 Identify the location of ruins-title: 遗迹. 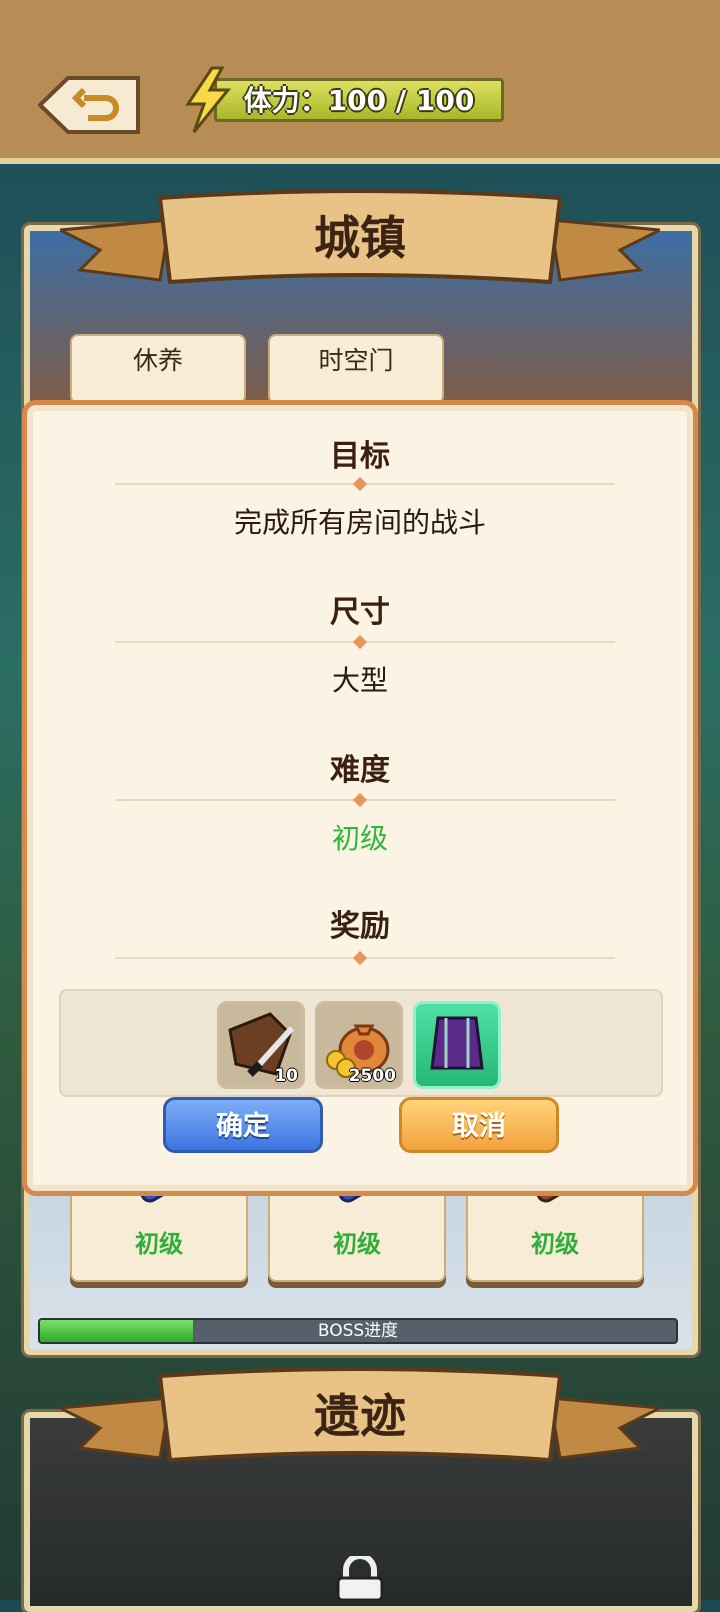
(360, 1416).